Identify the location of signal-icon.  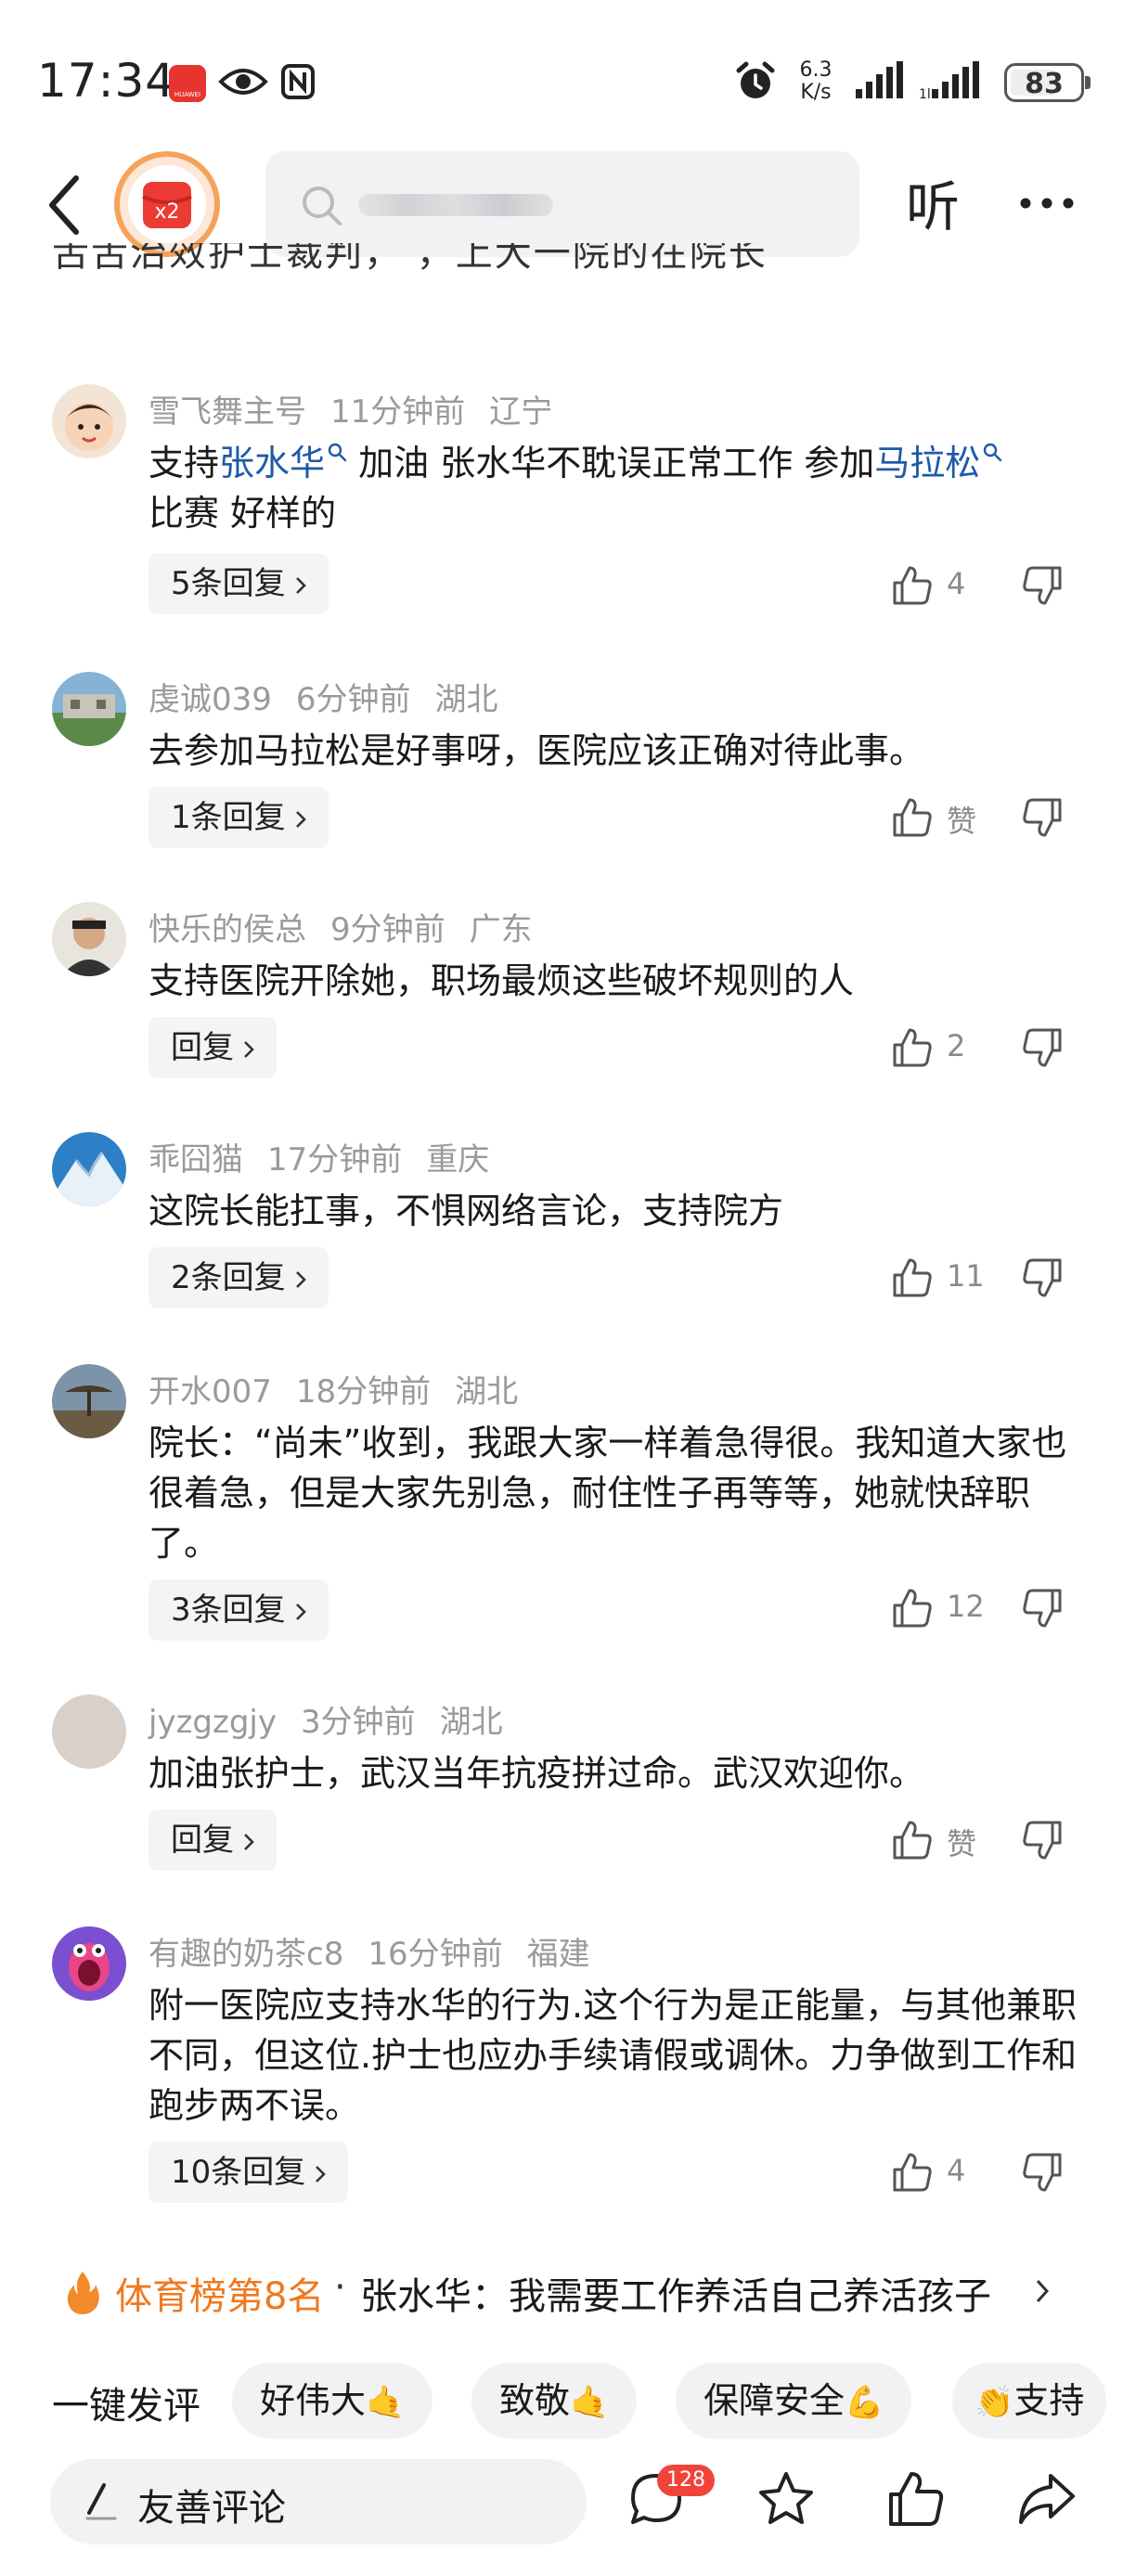
(879, 79).